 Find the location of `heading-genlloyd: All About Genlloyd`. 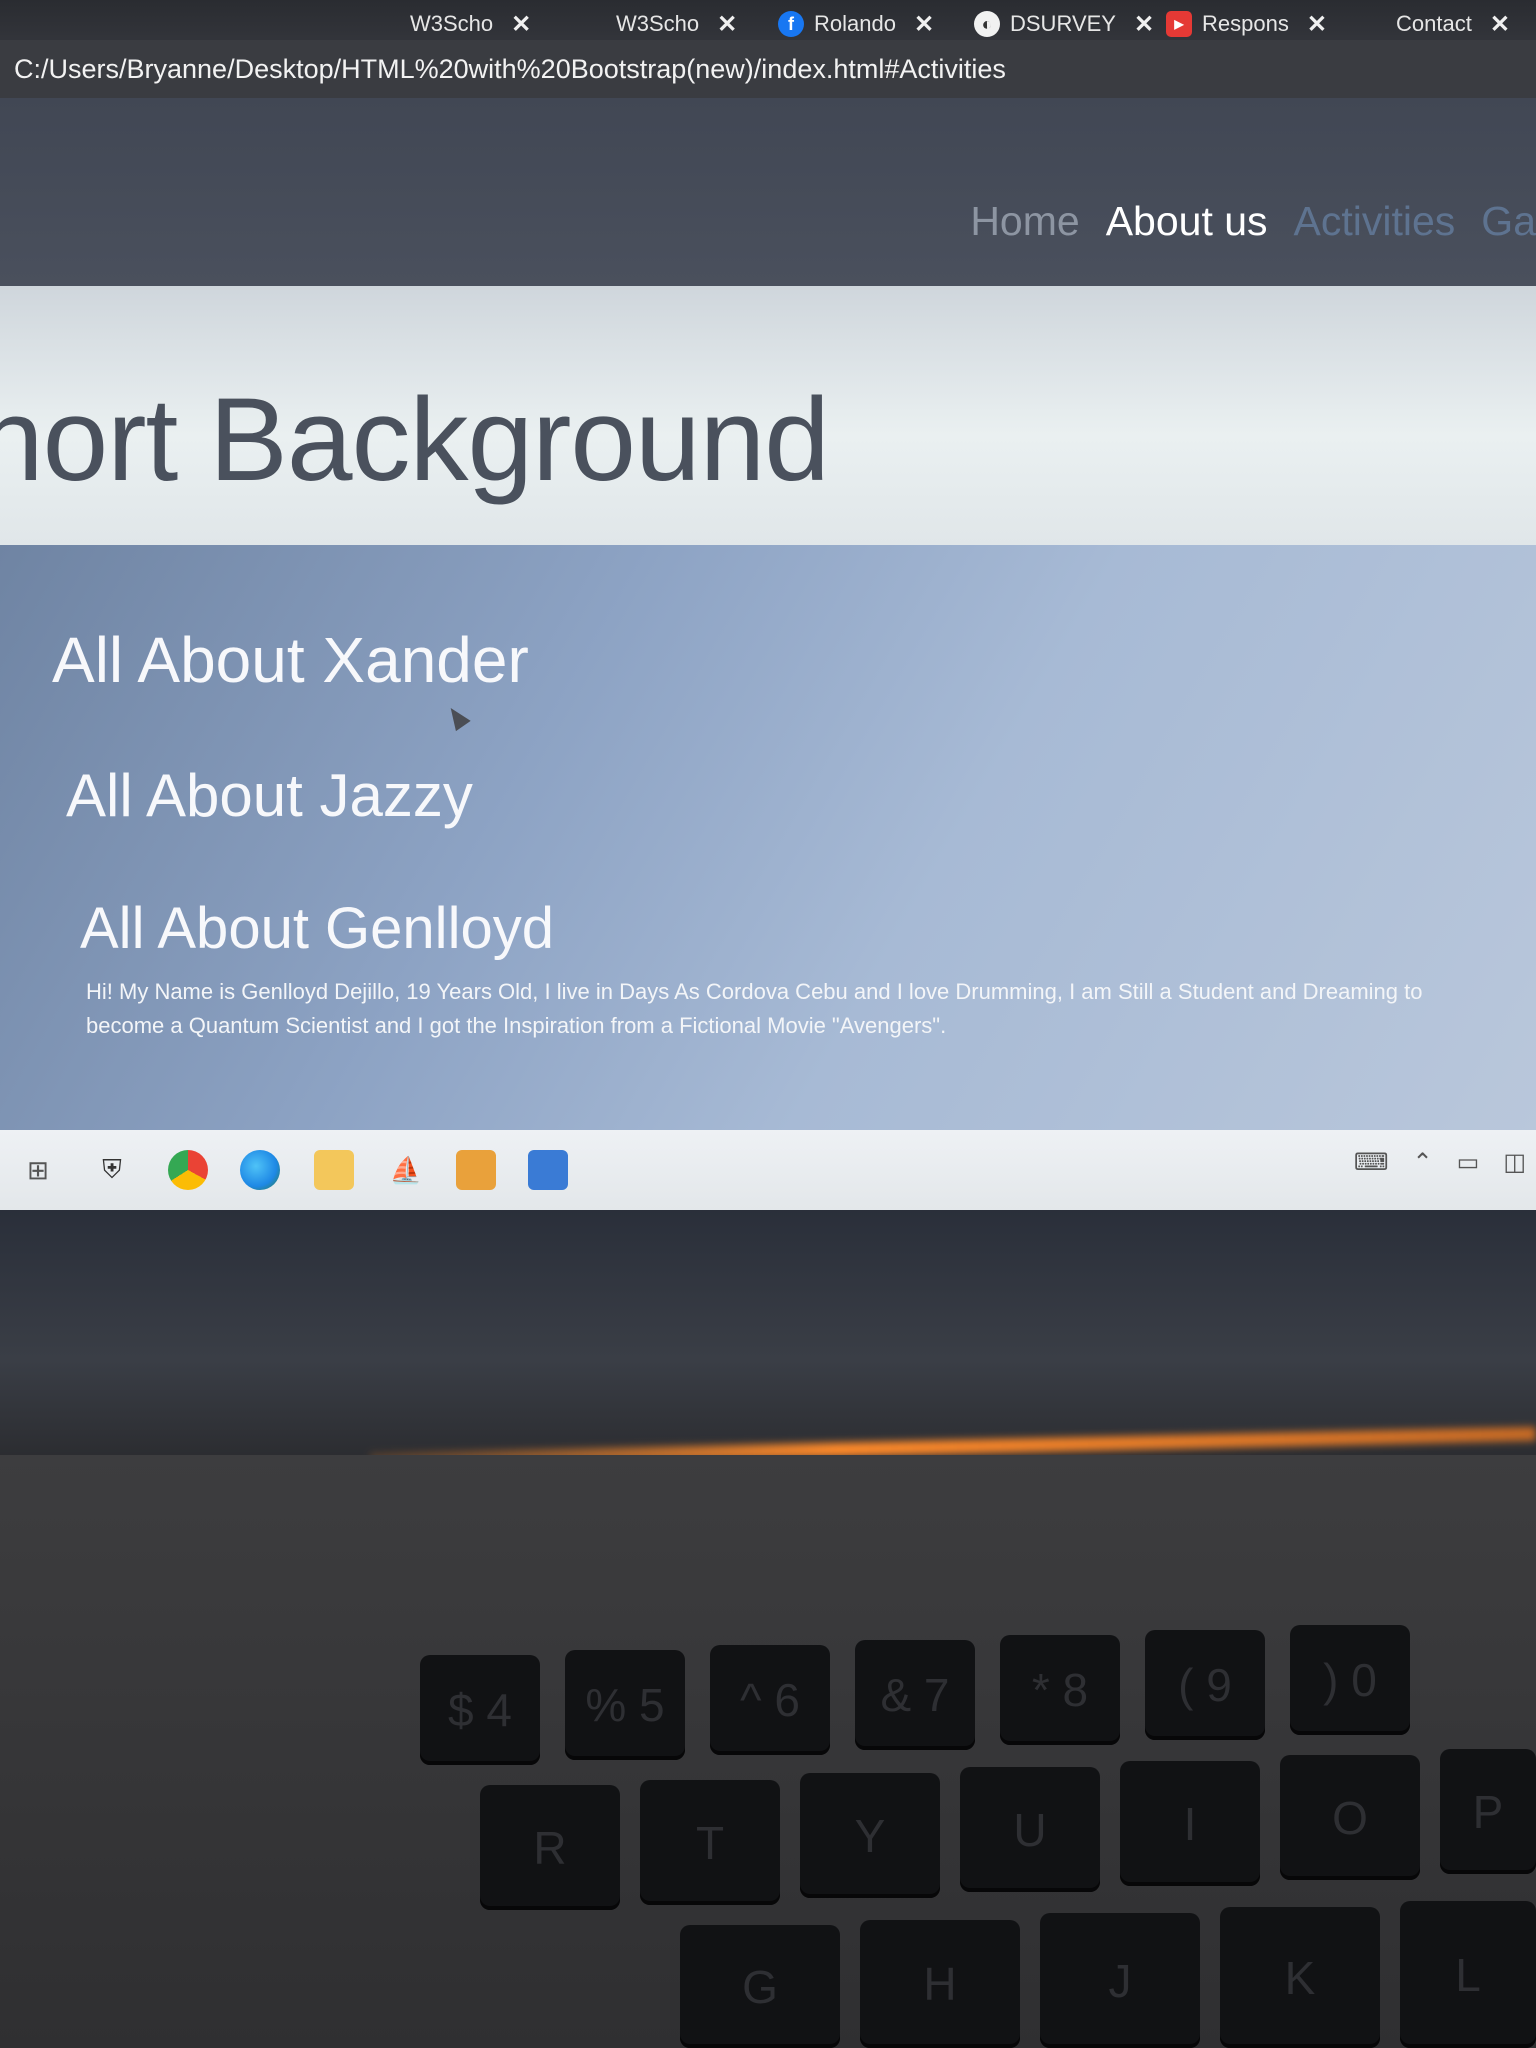

heading-genlloyd: All About Genlloyd is located at coordinates (317, 928).